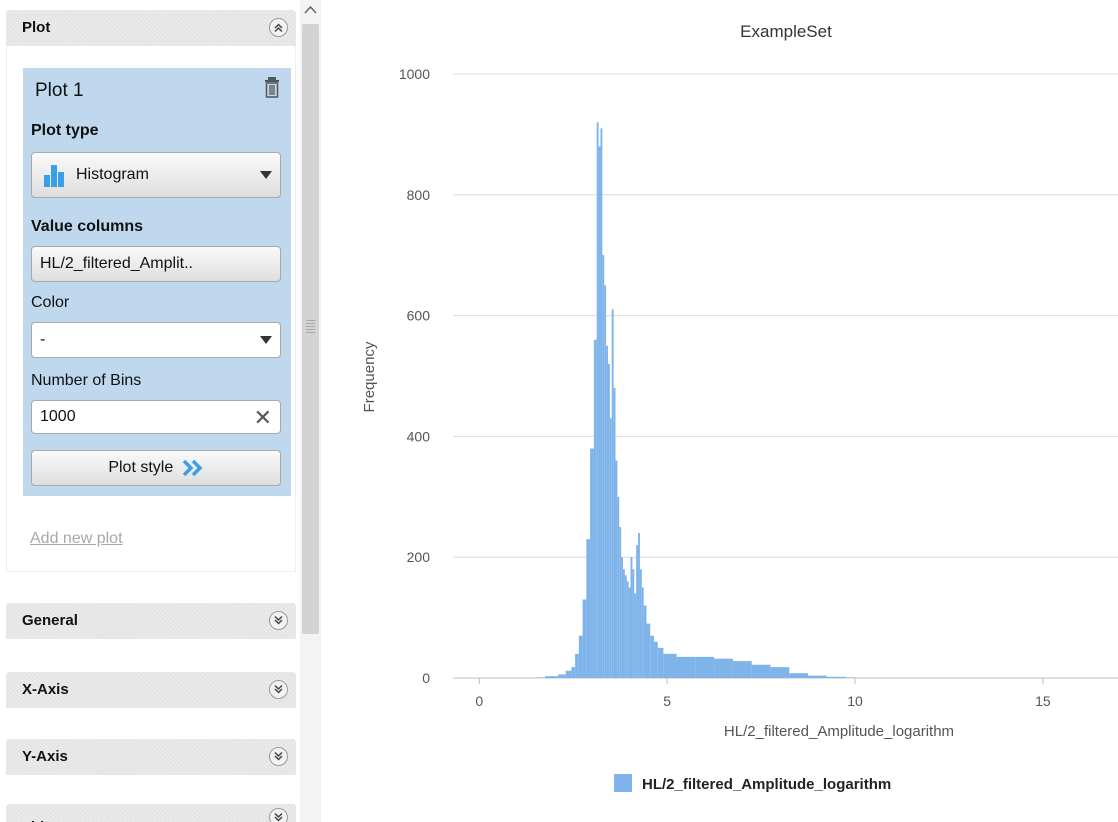 The image size is (1118, 822). I want to click on clear-x-icon: ✕, so click(263, 418).